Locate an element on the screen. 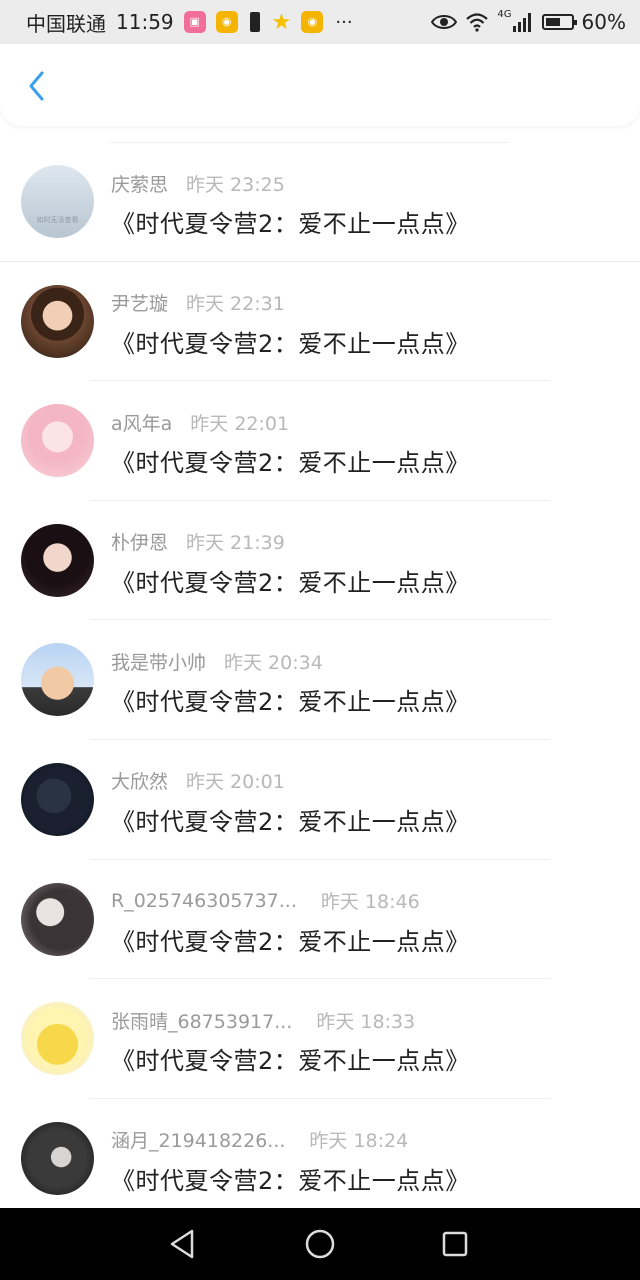 The height and width of the screenshot is (1280, 640). timestamp: 昨天 20:34 is located at coordinates (273, 662).